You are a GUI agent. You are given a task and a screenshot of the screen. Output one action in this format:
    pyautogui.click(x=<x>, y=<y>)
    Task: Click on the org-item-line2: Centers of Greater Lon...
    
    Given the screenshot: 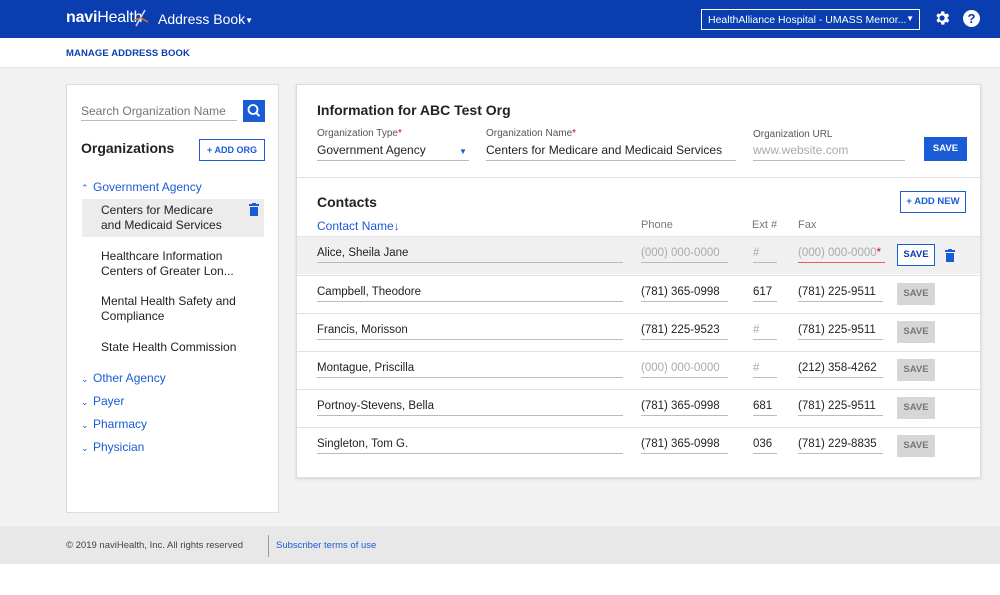 What is the action you would take?
    pyautogui.click(x=167, y=271)
    